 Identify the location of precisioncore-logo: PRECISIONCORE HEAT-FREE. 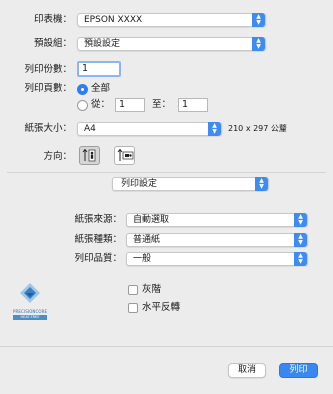
(30, 301).